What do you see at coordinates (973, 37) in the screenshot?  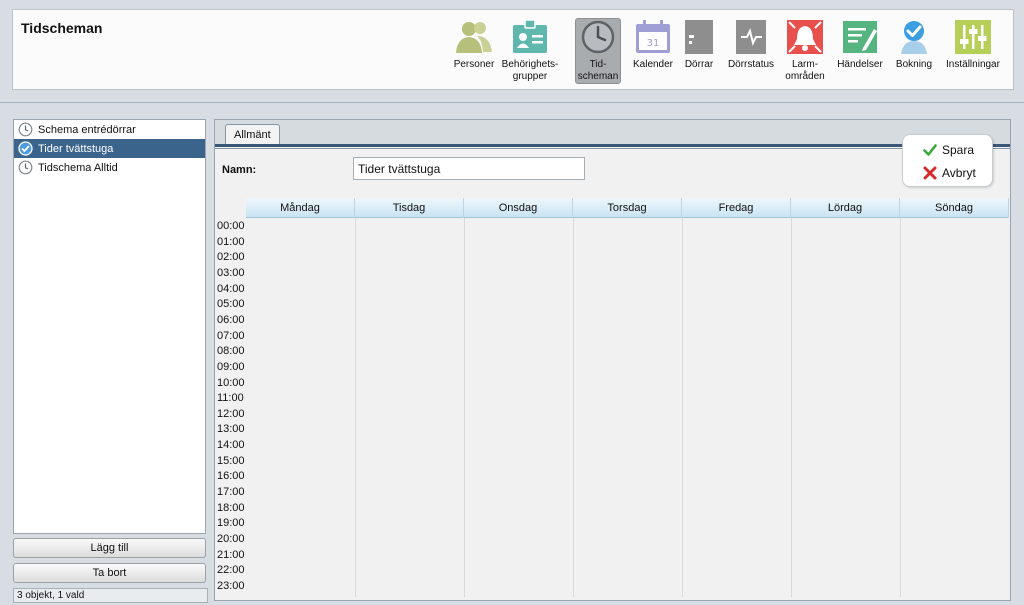 I see `settings-sliders-icon` at bounding box center [973, 37].